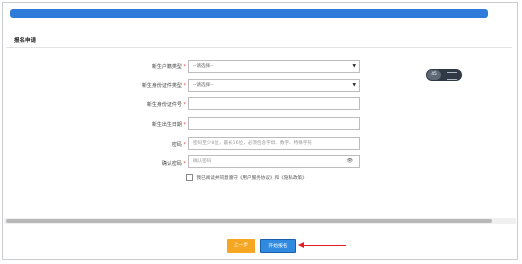  I want to click on prev-step-button: 上一步, so click(241, 246).